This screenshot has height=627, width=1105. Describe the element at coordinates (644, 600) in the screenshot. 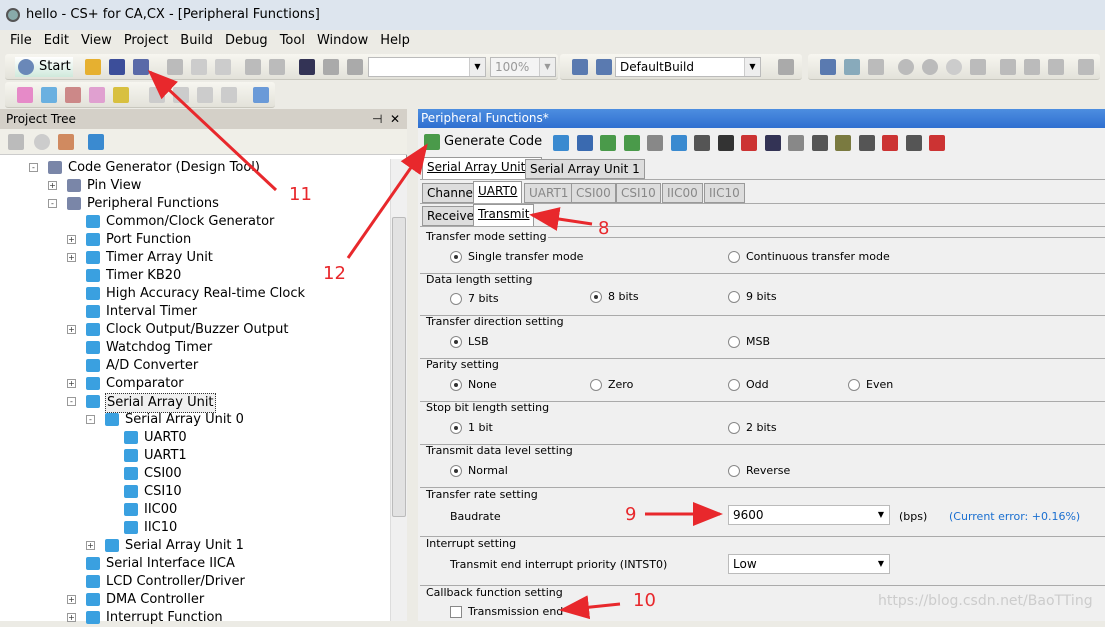

I see `annotation-10: 10` at that location.